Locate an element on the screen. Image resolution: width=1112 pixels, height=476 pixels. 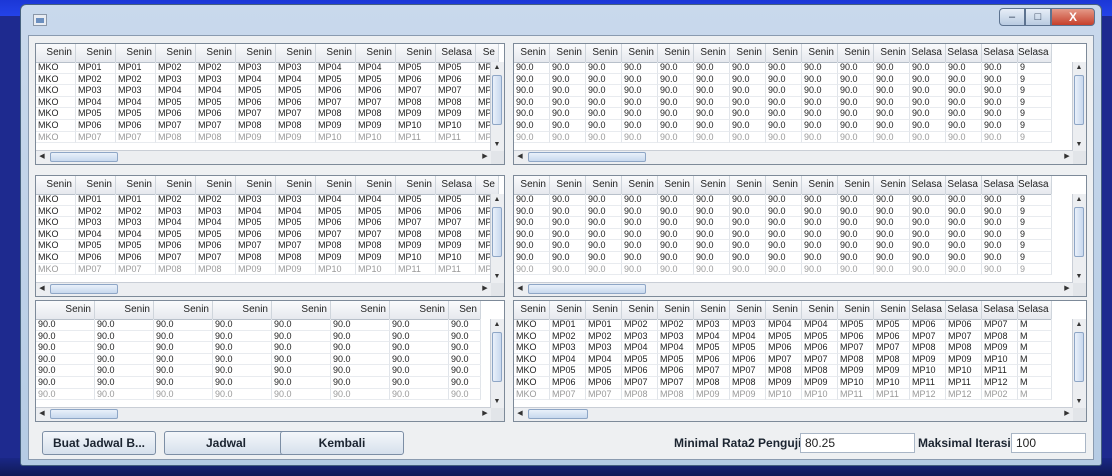
max-iterasi-input: 100 is located at coordinates (1048, 443).